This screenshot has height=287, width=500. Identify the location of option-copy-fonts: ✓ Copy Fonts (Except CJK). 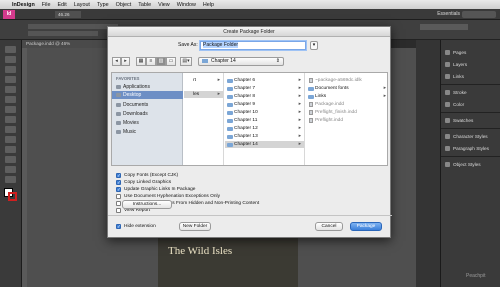
(147, 175).